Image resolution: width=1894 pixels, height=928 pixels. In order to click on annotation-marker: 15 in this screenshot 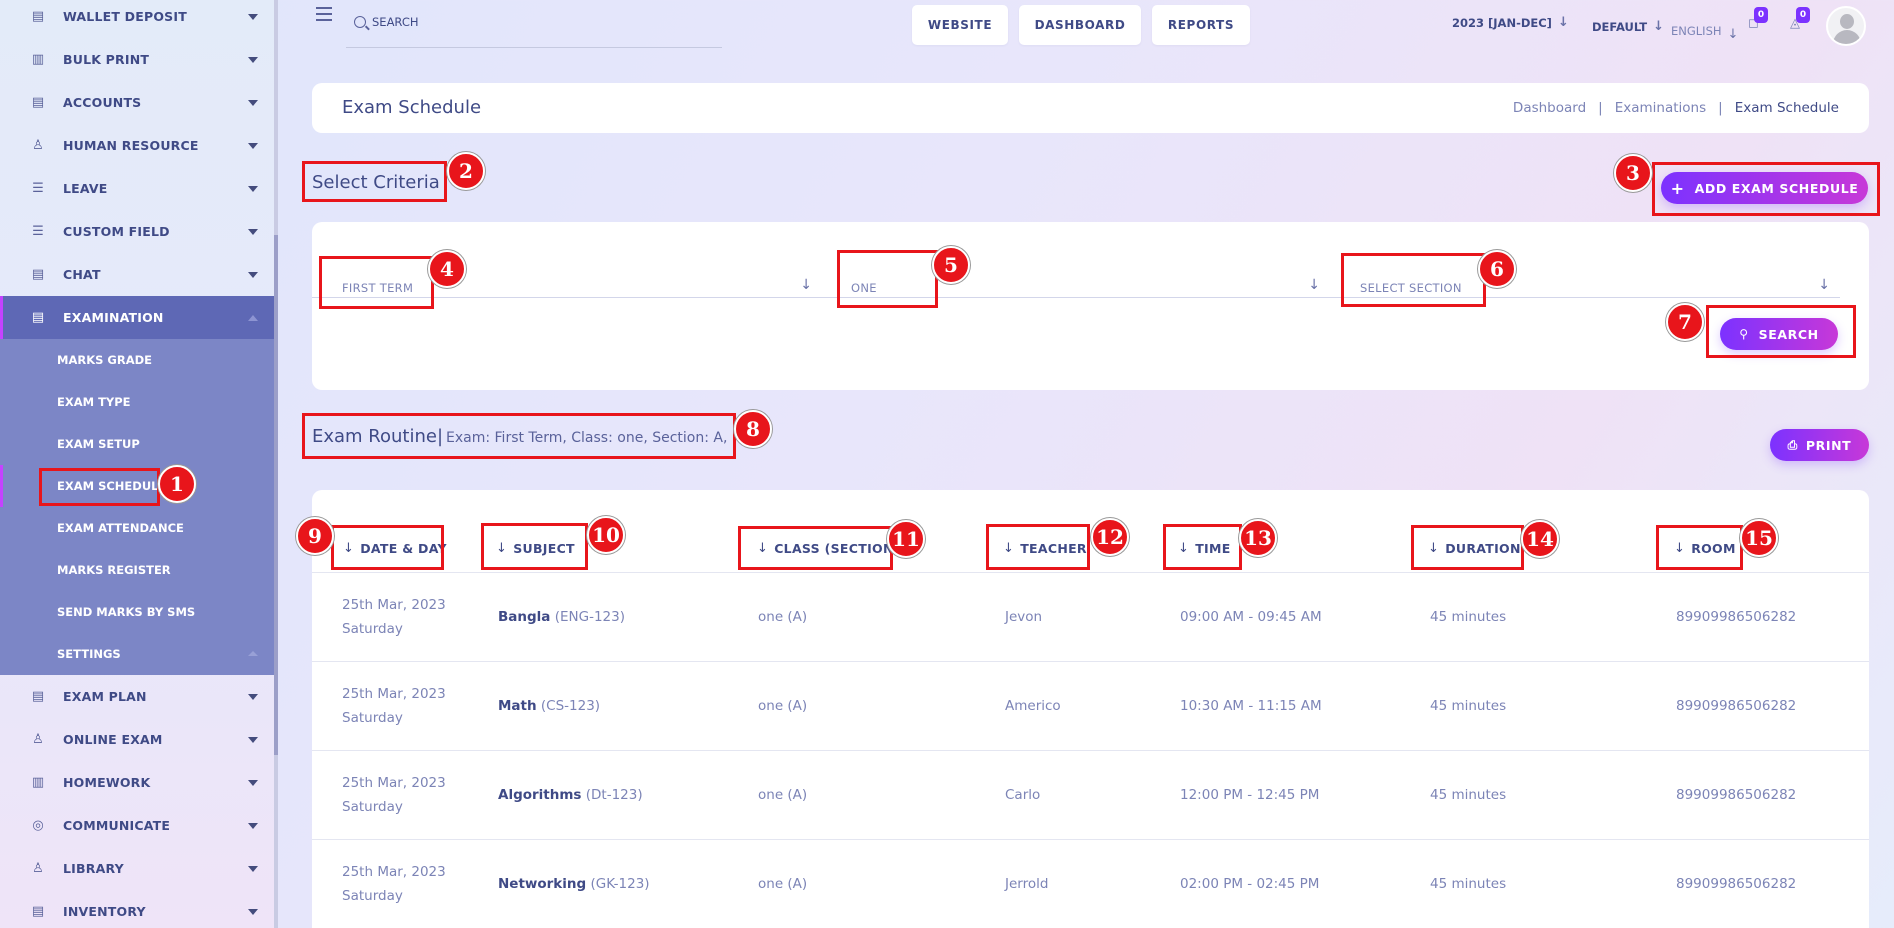, I will do `click(1759, 538)`.